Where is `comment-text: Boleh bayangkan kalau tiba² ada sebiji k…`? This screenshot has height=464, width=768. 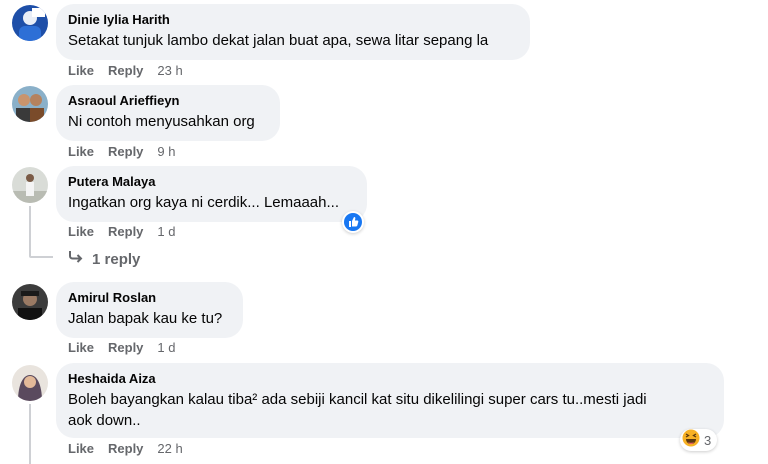
comment-text: Boleh bayangkan kalau tiba² ada sebiji k… is located at coordinates (390, 410).